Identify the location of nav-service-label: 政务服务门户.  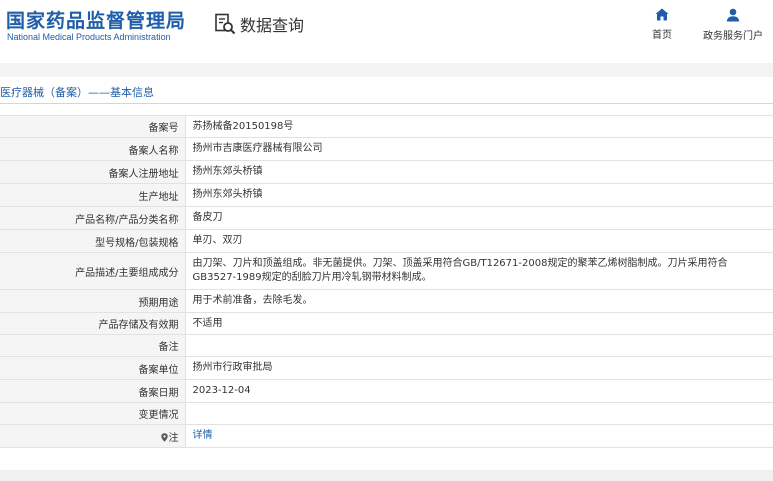
(733, 36).